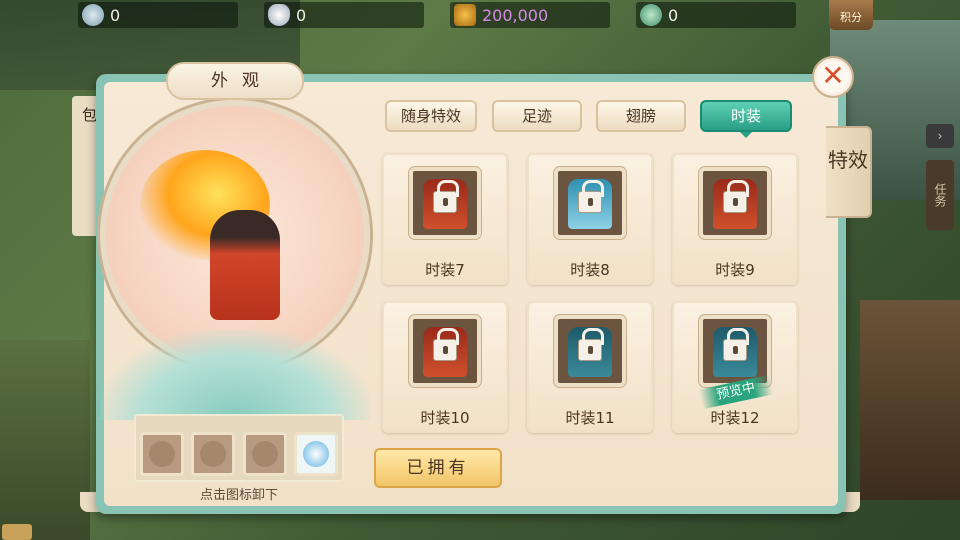 Image resolution: width=960 pixels, height=540 pixels. What do you see at coordinates (940, 136) in the screenshot?
I see `background-arrow-button: ›` at bounding box center [940, 136].